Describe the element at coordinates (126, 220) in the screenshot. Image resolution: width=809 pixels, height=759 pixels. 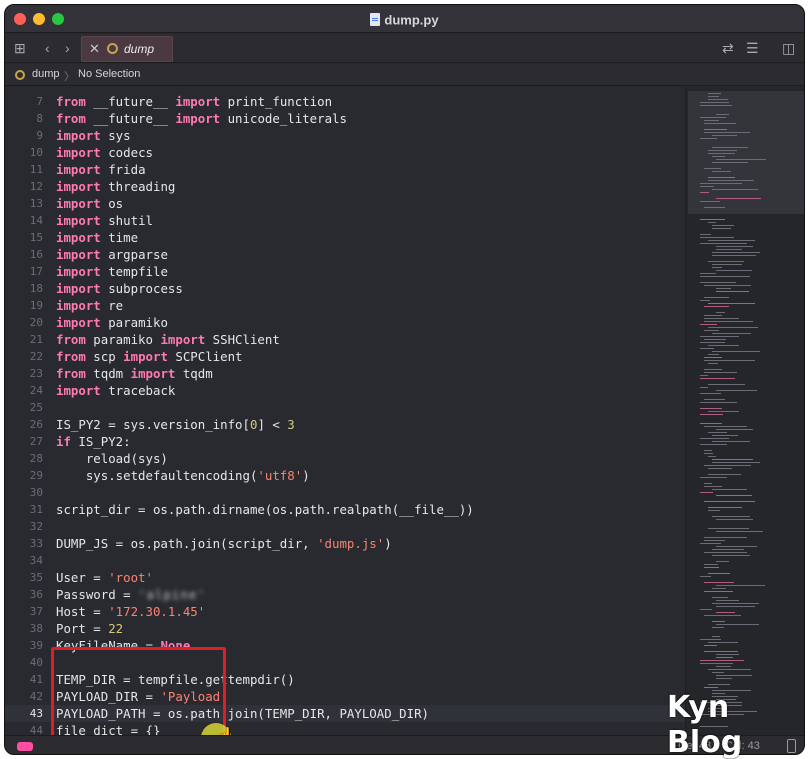
I see `code-token: shutil` at that location.